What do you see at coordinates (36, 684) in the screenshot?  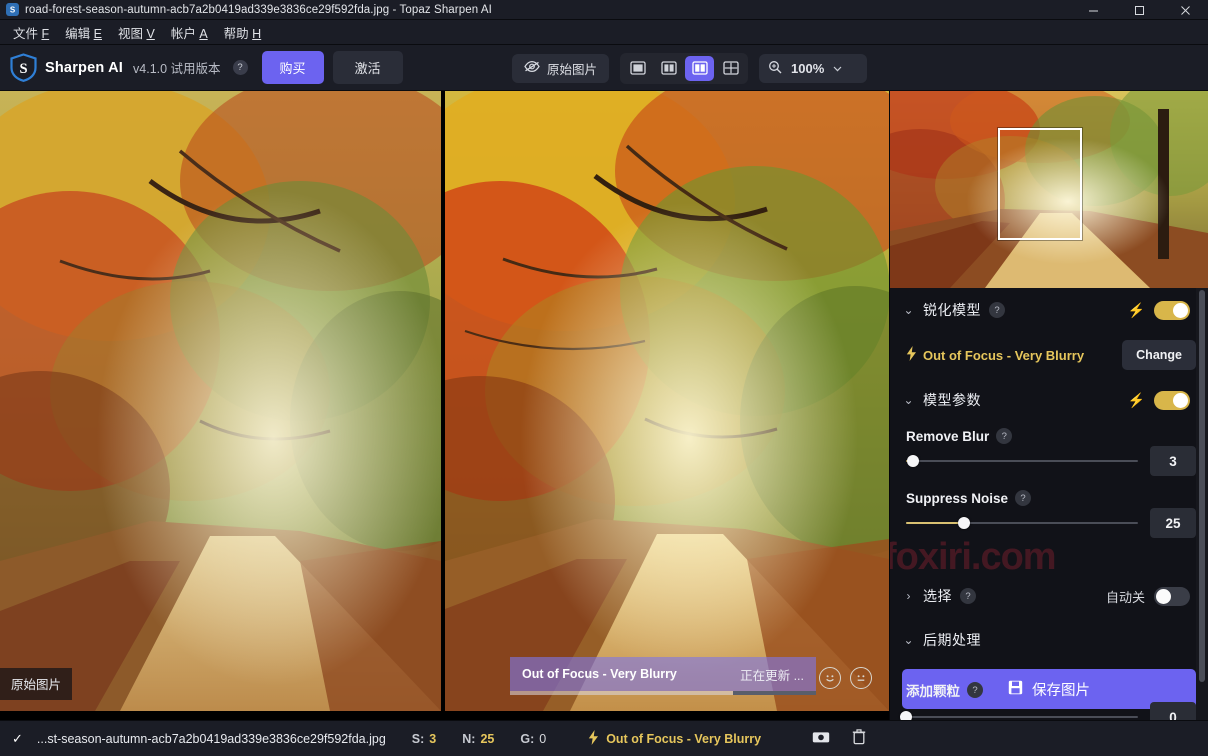 I see `original-image-badge: 原始图片` at bounding box center [36, 684].